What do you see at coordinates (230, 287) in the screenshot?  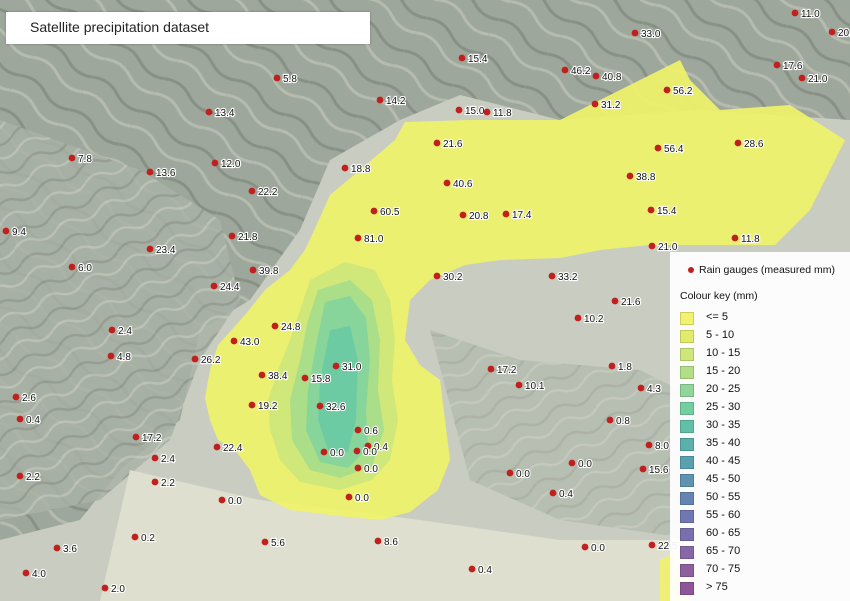 I see `rain-gauge-value: 24.4` at bounding box center [230, 287].